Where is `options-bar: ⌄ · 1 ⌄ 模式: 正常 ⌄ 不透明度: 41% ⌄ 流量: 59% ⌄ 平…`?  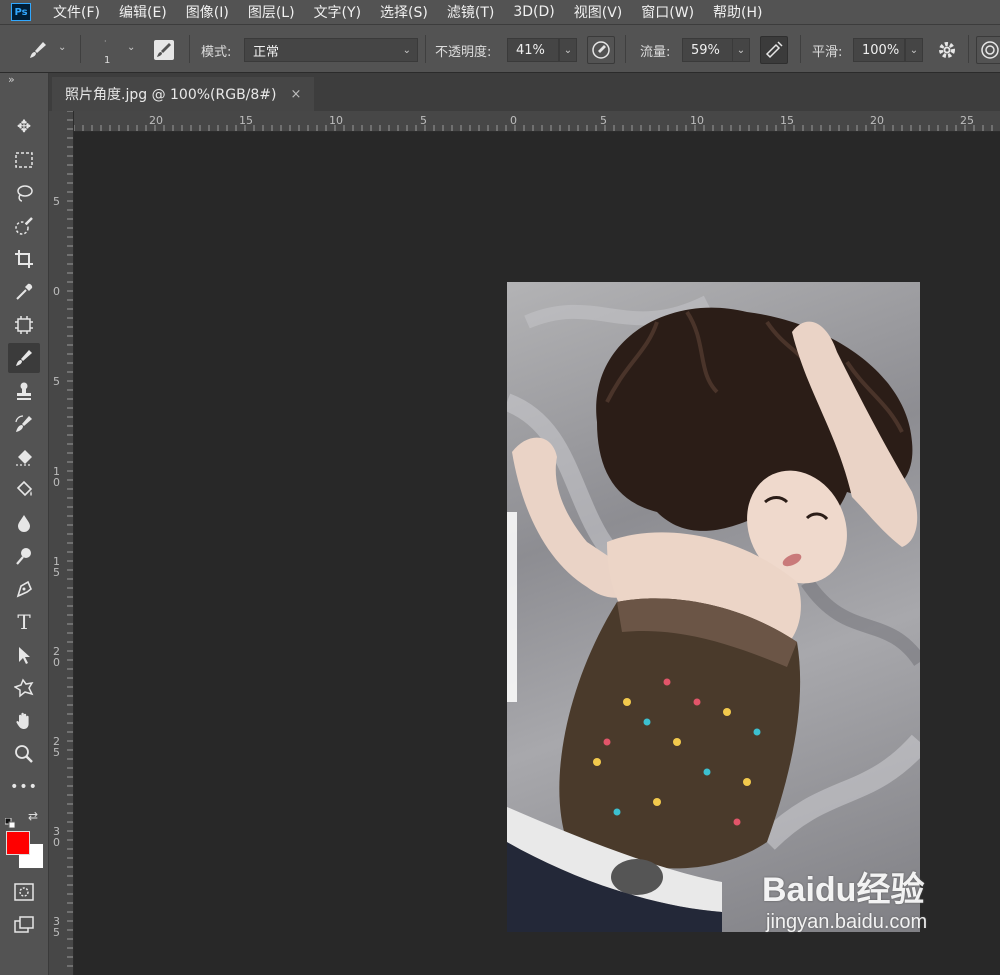
options-bar: ⌄ · 1 ⌄ 模式: 正常 ⌄ 不透明度: 41% ⌄ 流量: 59% ⌄ 平… is located at coordinates (500, 48).